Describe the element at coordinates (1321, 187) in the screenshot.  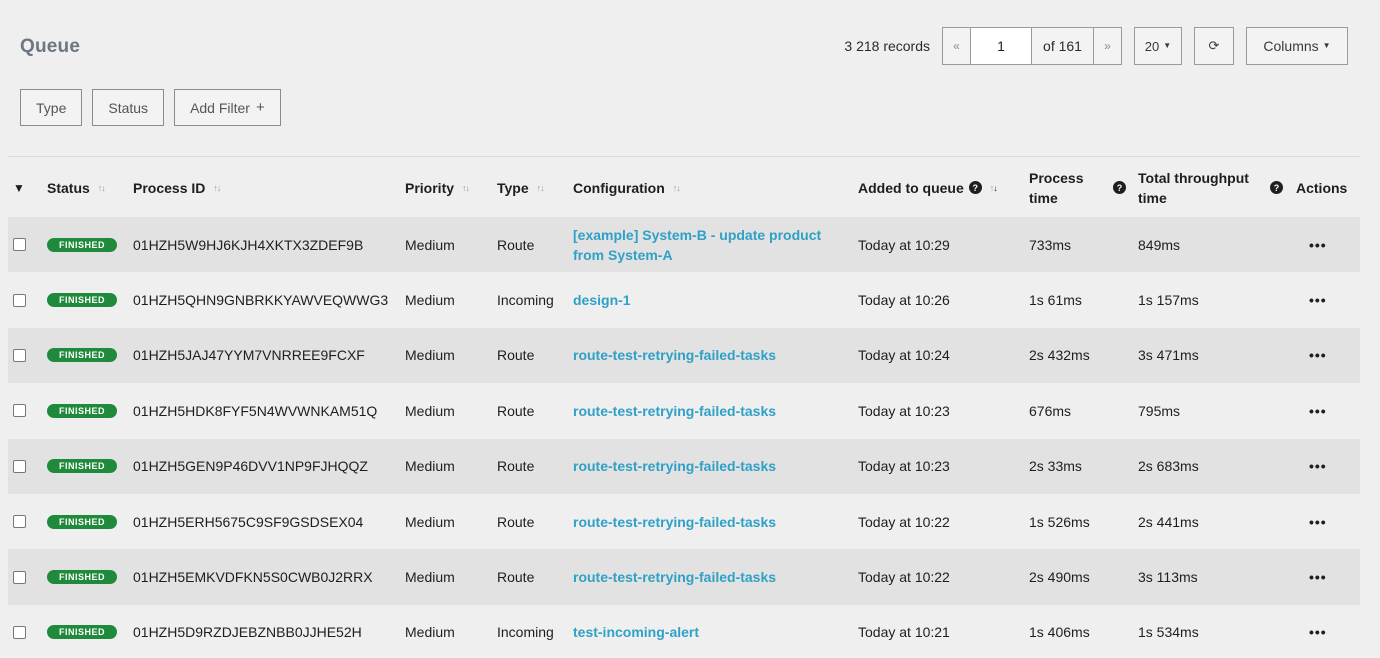
I see `column-header-actions: Actions` at that location.